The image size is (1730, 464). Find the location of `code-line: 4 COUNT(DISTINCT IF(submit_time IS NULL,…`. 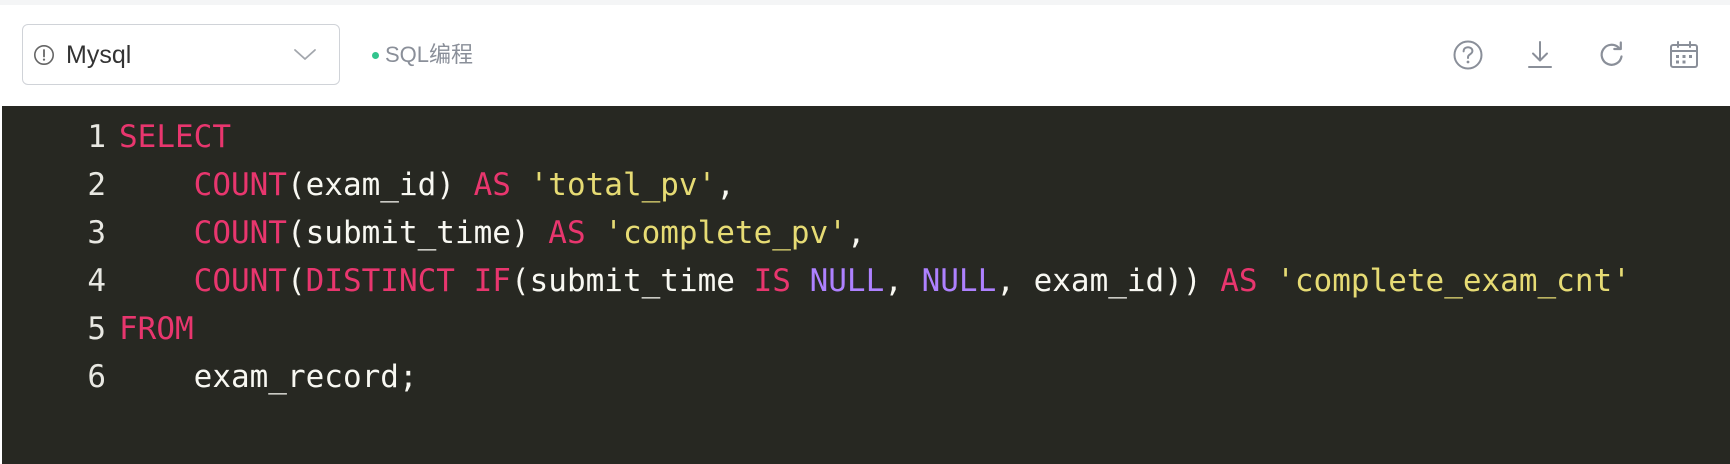

code-line: 4 COUNT(DISTINCT IF(submit_time IS NULL,… is located at coordinates (866, 281).